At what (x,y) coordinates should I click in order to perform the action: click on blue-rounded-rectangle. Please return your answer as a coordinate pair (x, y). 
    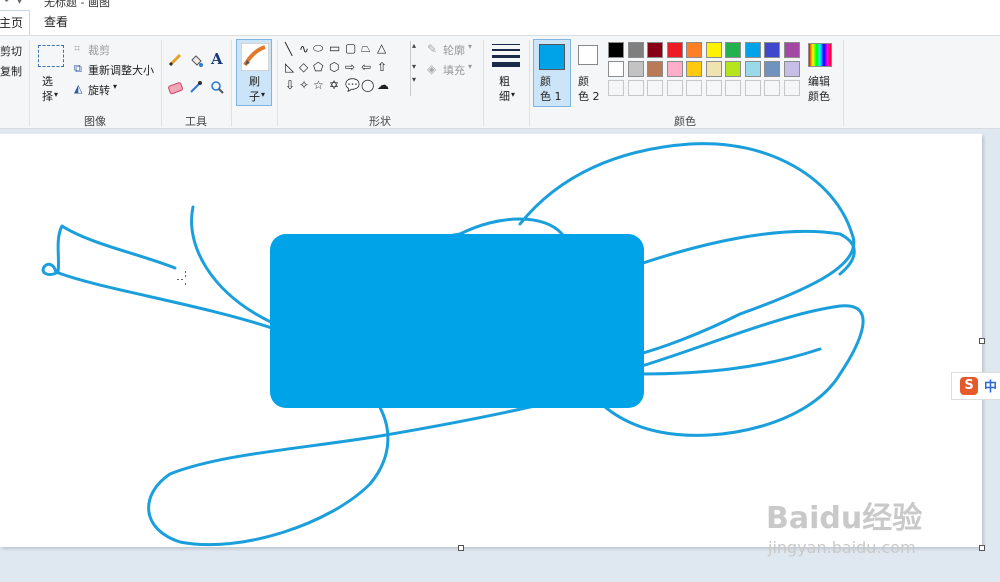
    Looking at the image, I should click on (457, 321).